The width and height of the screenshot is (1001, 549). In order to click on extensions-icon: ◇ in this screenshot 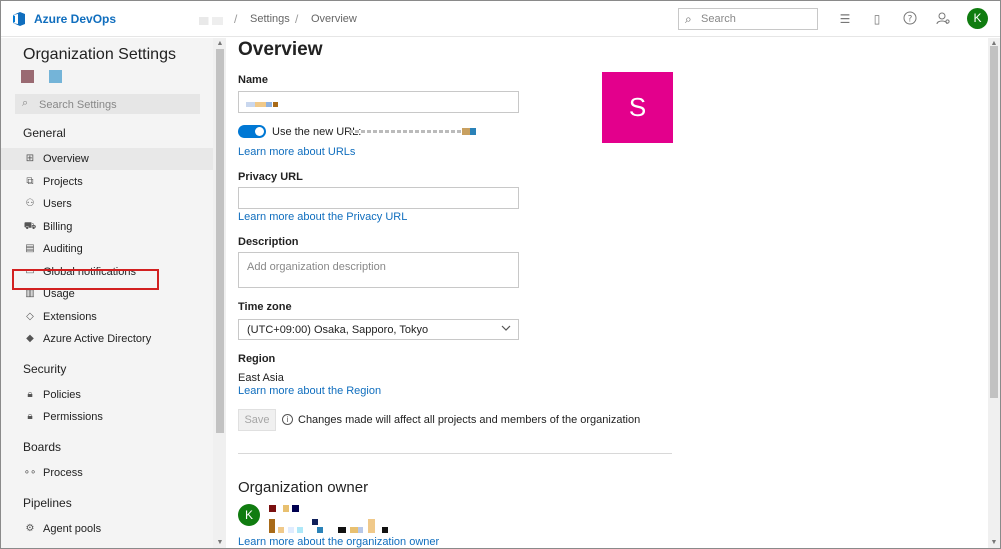, I will do `click(30, 316)`.